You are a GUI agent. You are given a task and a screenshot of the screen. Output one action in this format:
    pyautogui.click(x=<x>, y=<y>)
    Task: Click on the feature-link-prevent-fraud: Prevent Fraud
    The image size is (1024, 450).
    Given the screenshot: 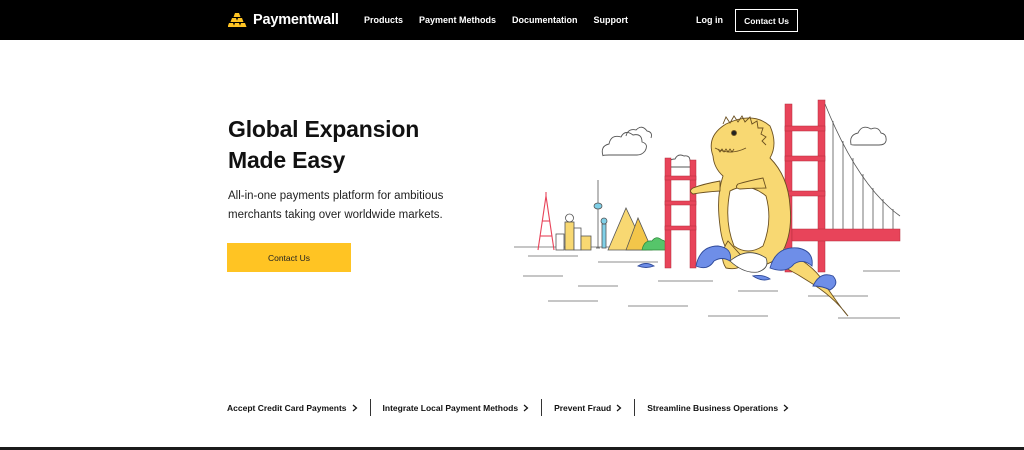 What is the action you would take?
    pyautogui.click(x=588, y=407)
    